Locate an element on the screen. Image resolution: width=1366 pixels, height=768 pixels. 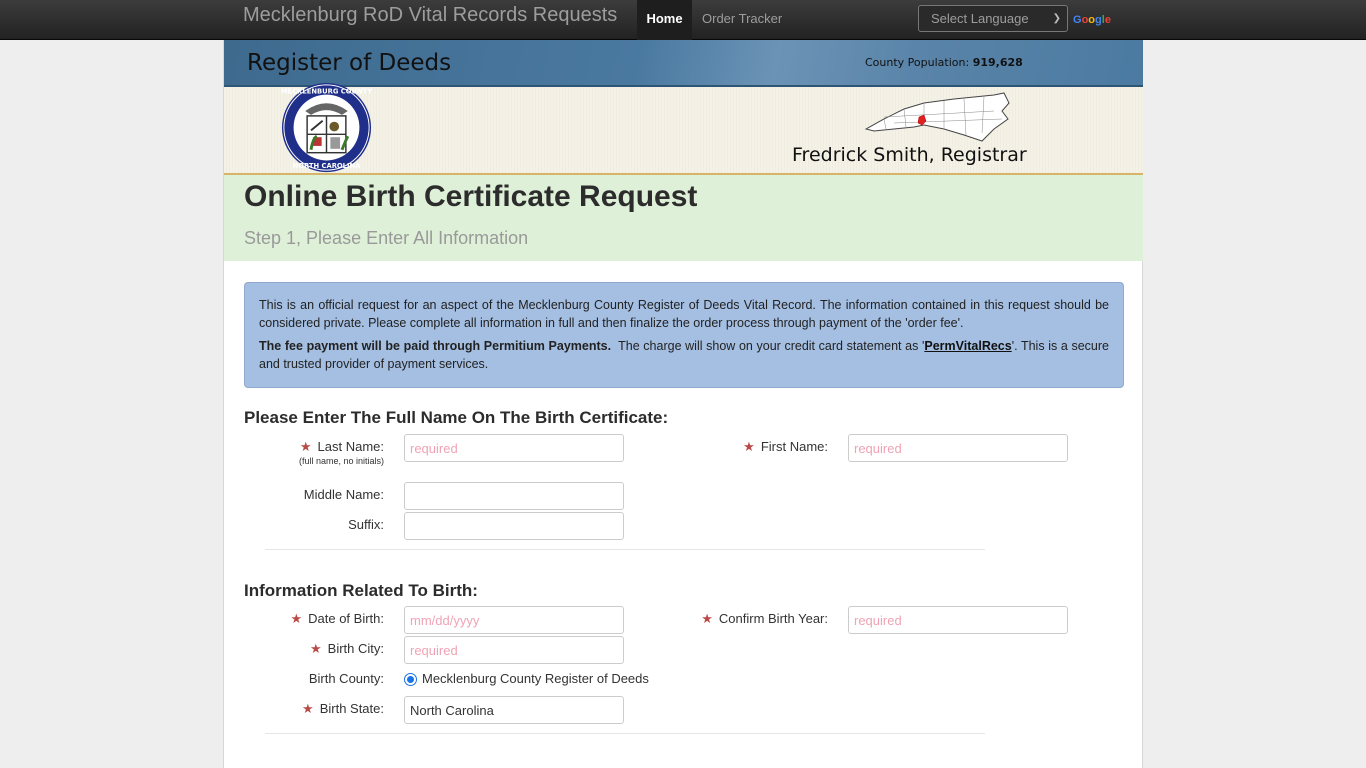
birth-county-option: Mecklenburg County Register of Deeds is located at coordinates (535, 678).